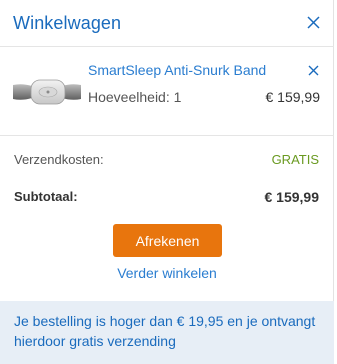  What do you see at coordinates (292, 197) in the screenshot?
I see `subtotal-value: € 159,99` at bounding box center [292, 197].